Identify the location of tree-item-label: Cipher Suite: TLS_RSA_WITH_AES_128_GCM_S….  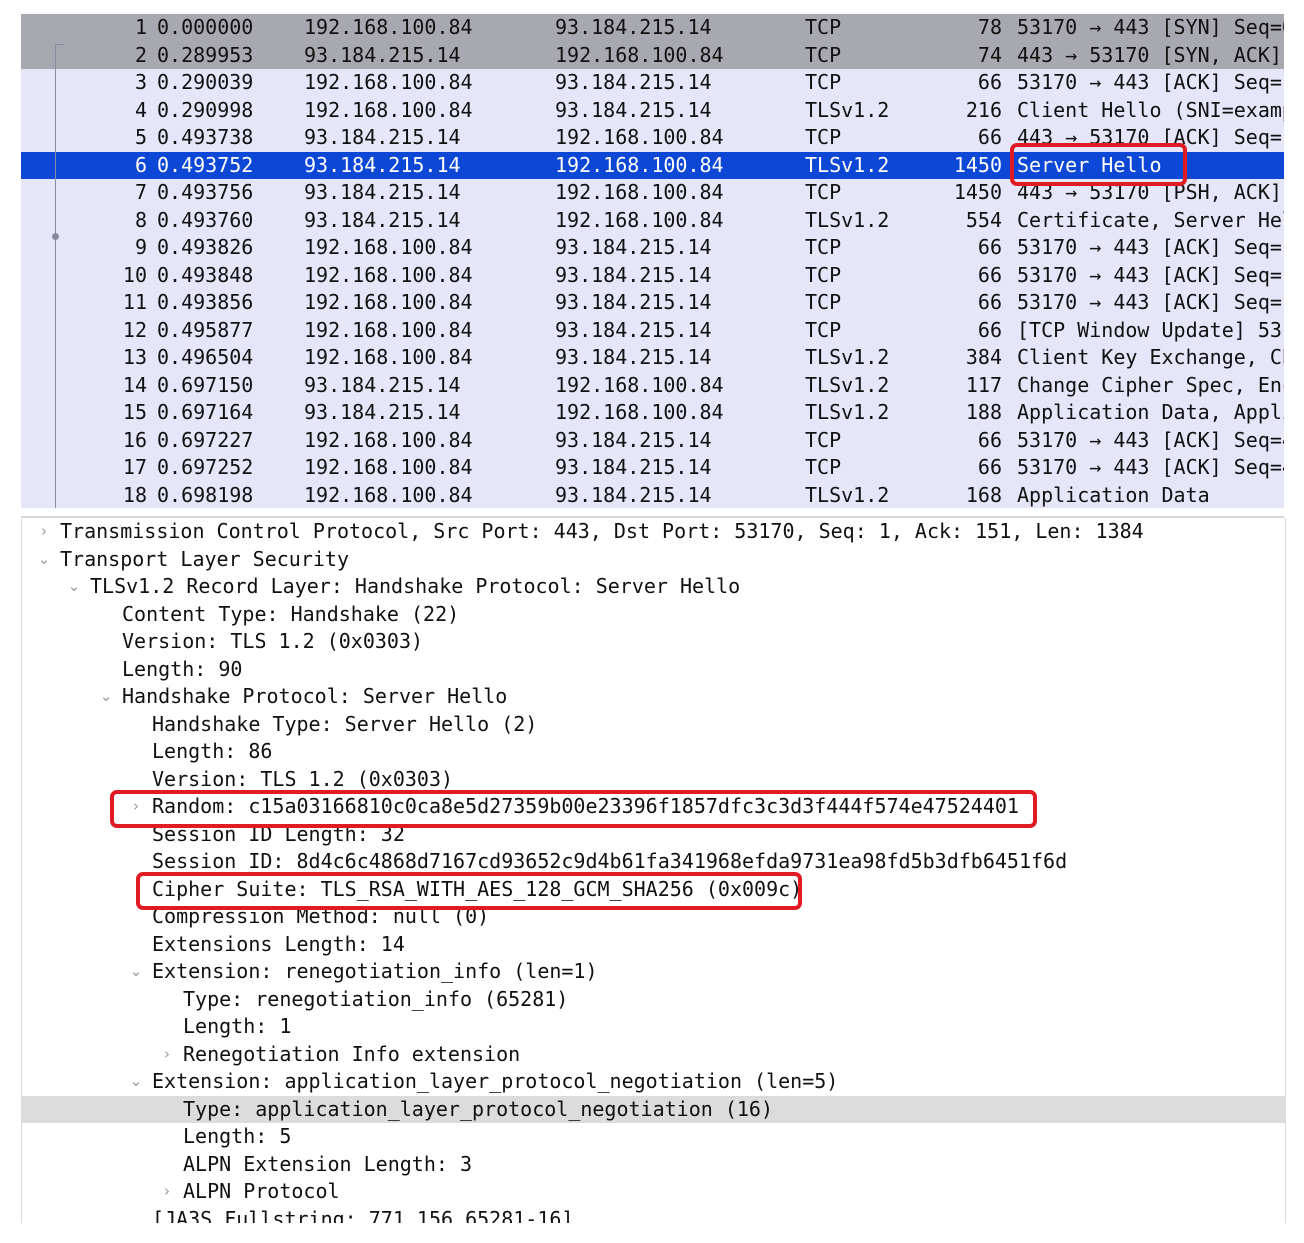
(477, 888).